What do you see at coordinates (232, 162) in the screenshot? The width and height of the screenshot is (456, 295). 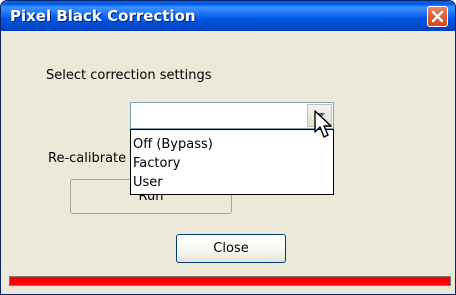 I see `combo-dropdown-list: Off (Bypass) Factory User` at bounding box center [232, 162].